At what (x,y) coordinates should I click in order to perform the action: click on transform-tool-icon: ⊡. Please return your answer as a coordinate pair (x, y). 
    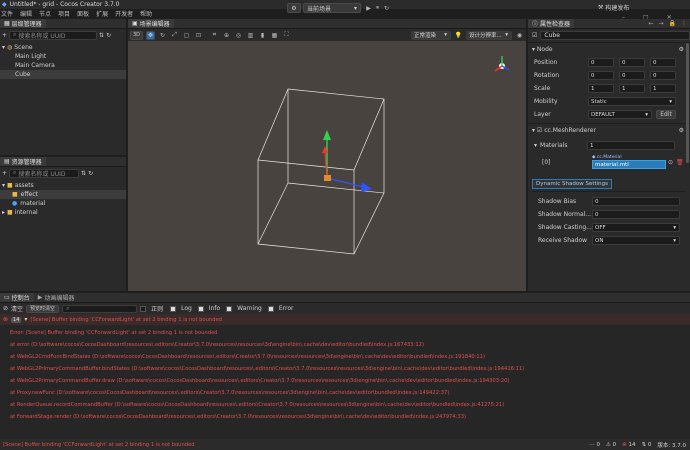
    Looking at the image, I should click on (198, 35).